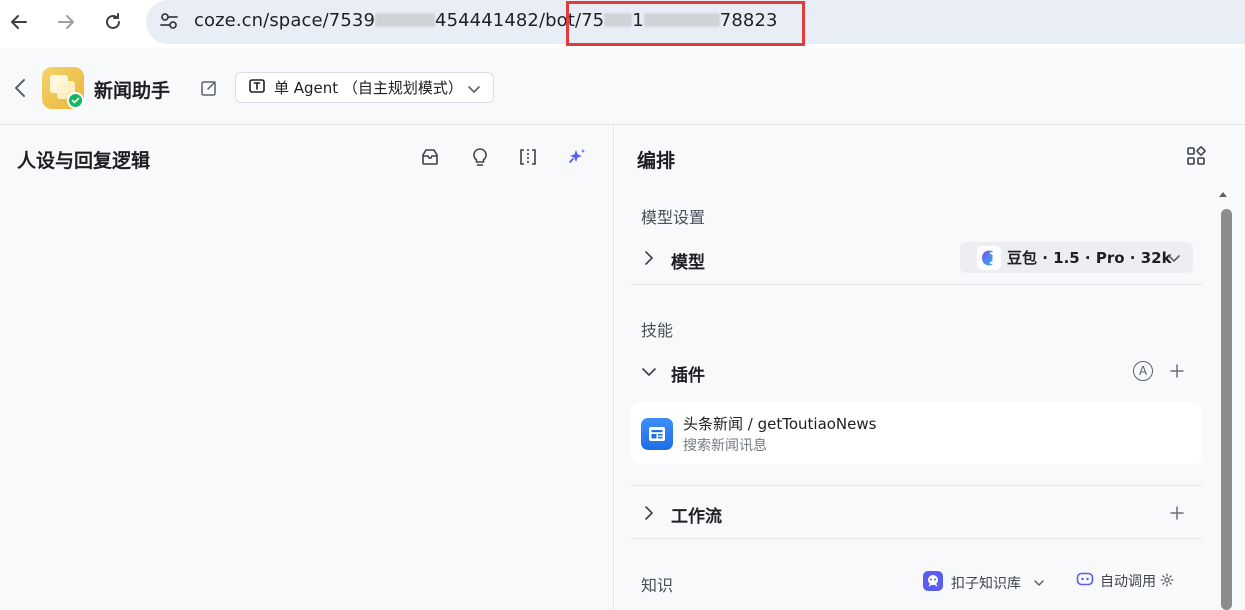  Describe the element at coordinates (688, 260) in the screenshot. I see `model-row-title: 模型` at that location.